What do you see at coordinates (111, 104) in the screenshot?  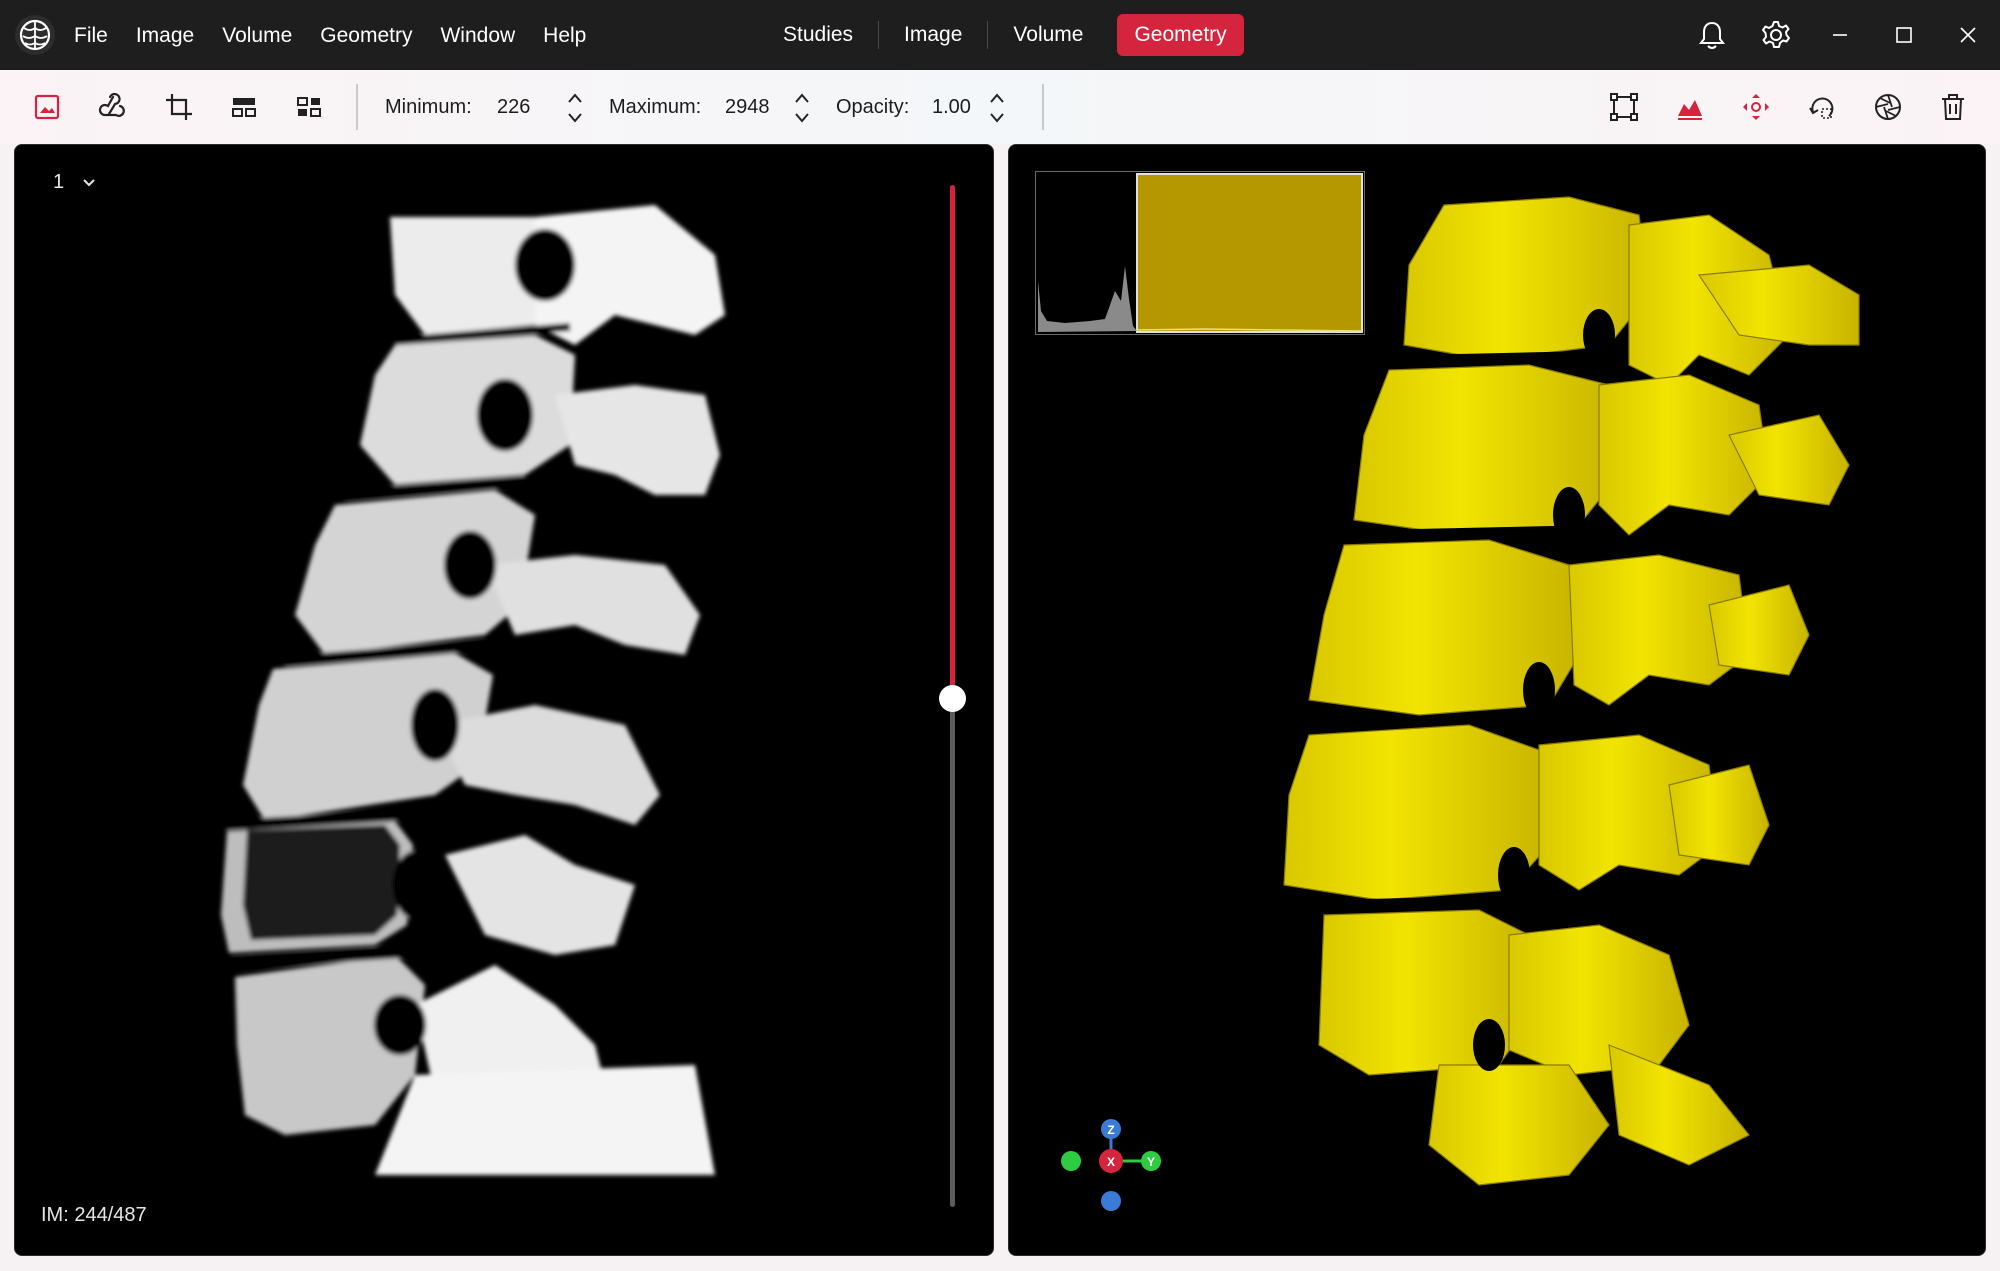 I see `webhook-icon` at bounding box center [111, 104].